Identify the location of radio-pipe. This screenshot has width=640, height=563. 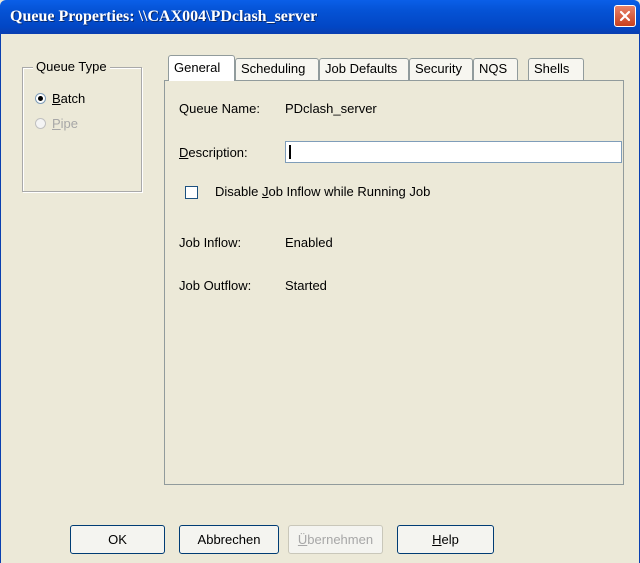
(40, 123).